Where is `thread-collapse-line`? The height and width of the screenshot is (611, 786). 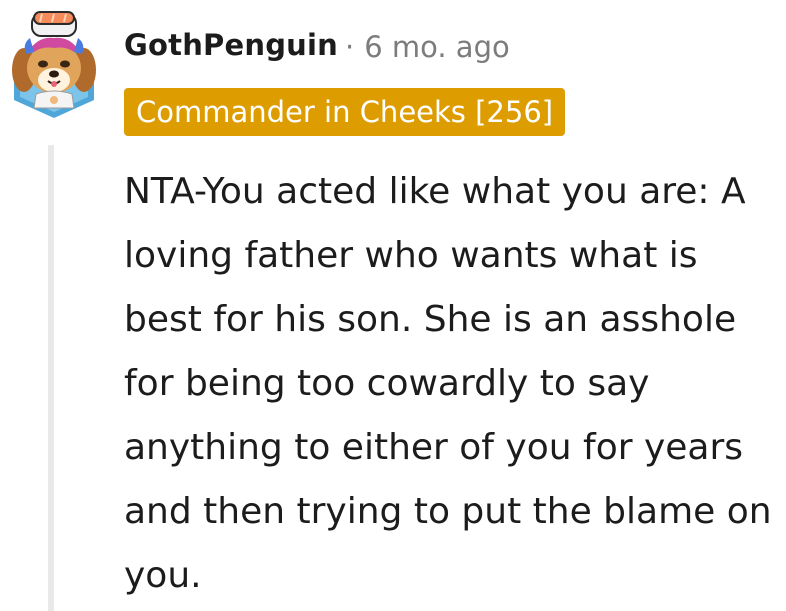 thread-collapse-line is located at coordinates (51, 378).